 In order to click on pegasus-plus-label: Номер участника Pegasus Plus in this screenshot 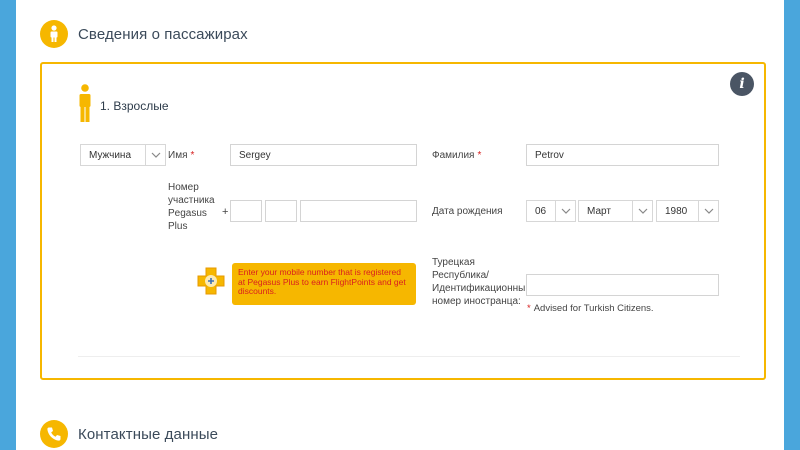, I will do `click(191, 207)`.